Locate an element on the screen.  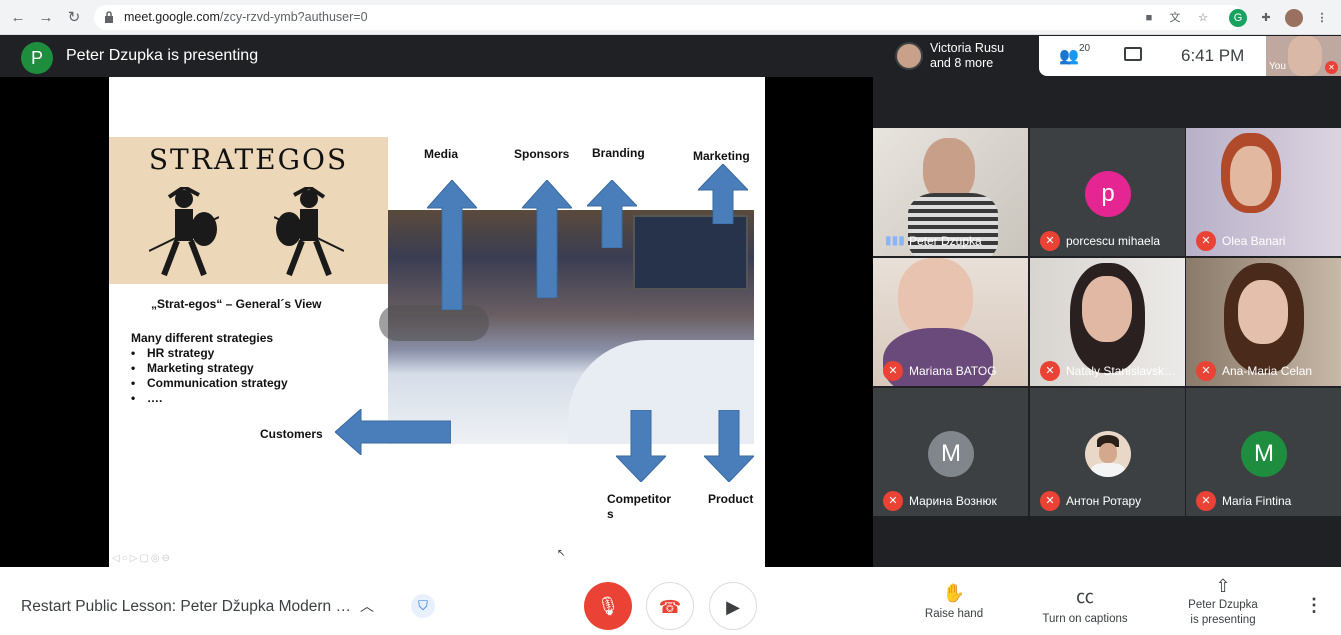
shield-icon: ⛉ is located at coordinates (423, 606).